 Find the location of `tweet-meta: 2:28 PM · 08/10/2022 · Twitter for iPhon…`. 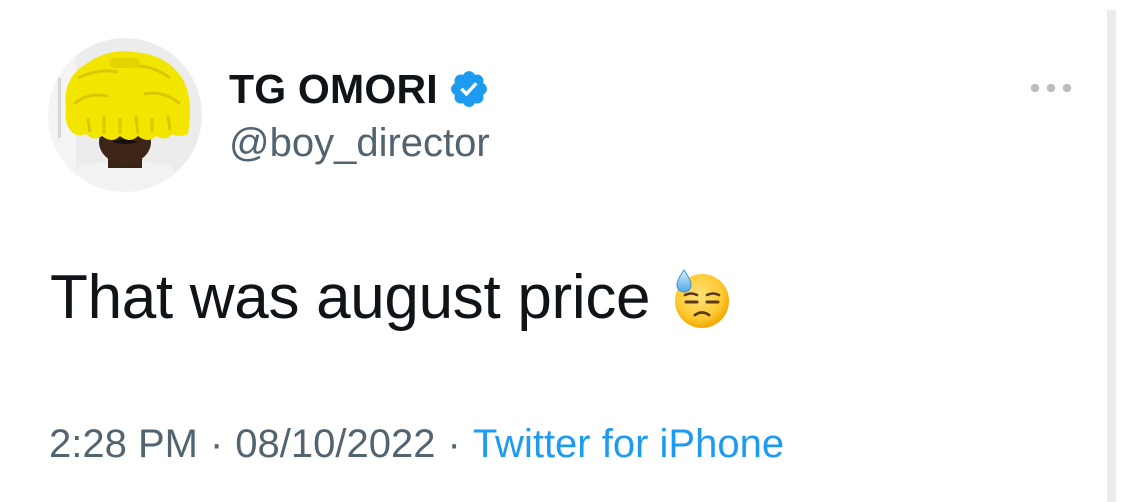

tweet-meta: 2:28 PM · 08/10/2022 · Twitter for iPhon… is located at coordinates (416, 444).